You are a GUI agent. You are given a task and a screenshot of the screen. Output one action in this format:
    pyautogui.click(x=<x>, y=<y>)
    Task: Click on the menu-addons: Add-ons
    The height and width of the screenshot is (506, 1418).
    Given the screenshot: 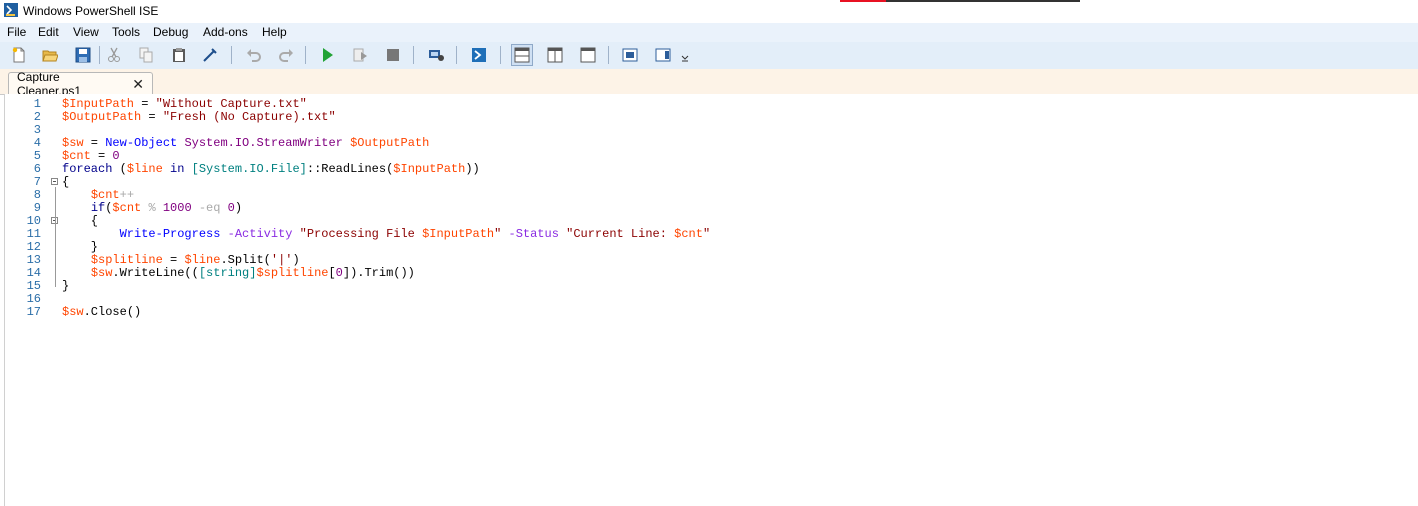 What is the action you would take?
    pyautogui.click(x=225, y=32)
    